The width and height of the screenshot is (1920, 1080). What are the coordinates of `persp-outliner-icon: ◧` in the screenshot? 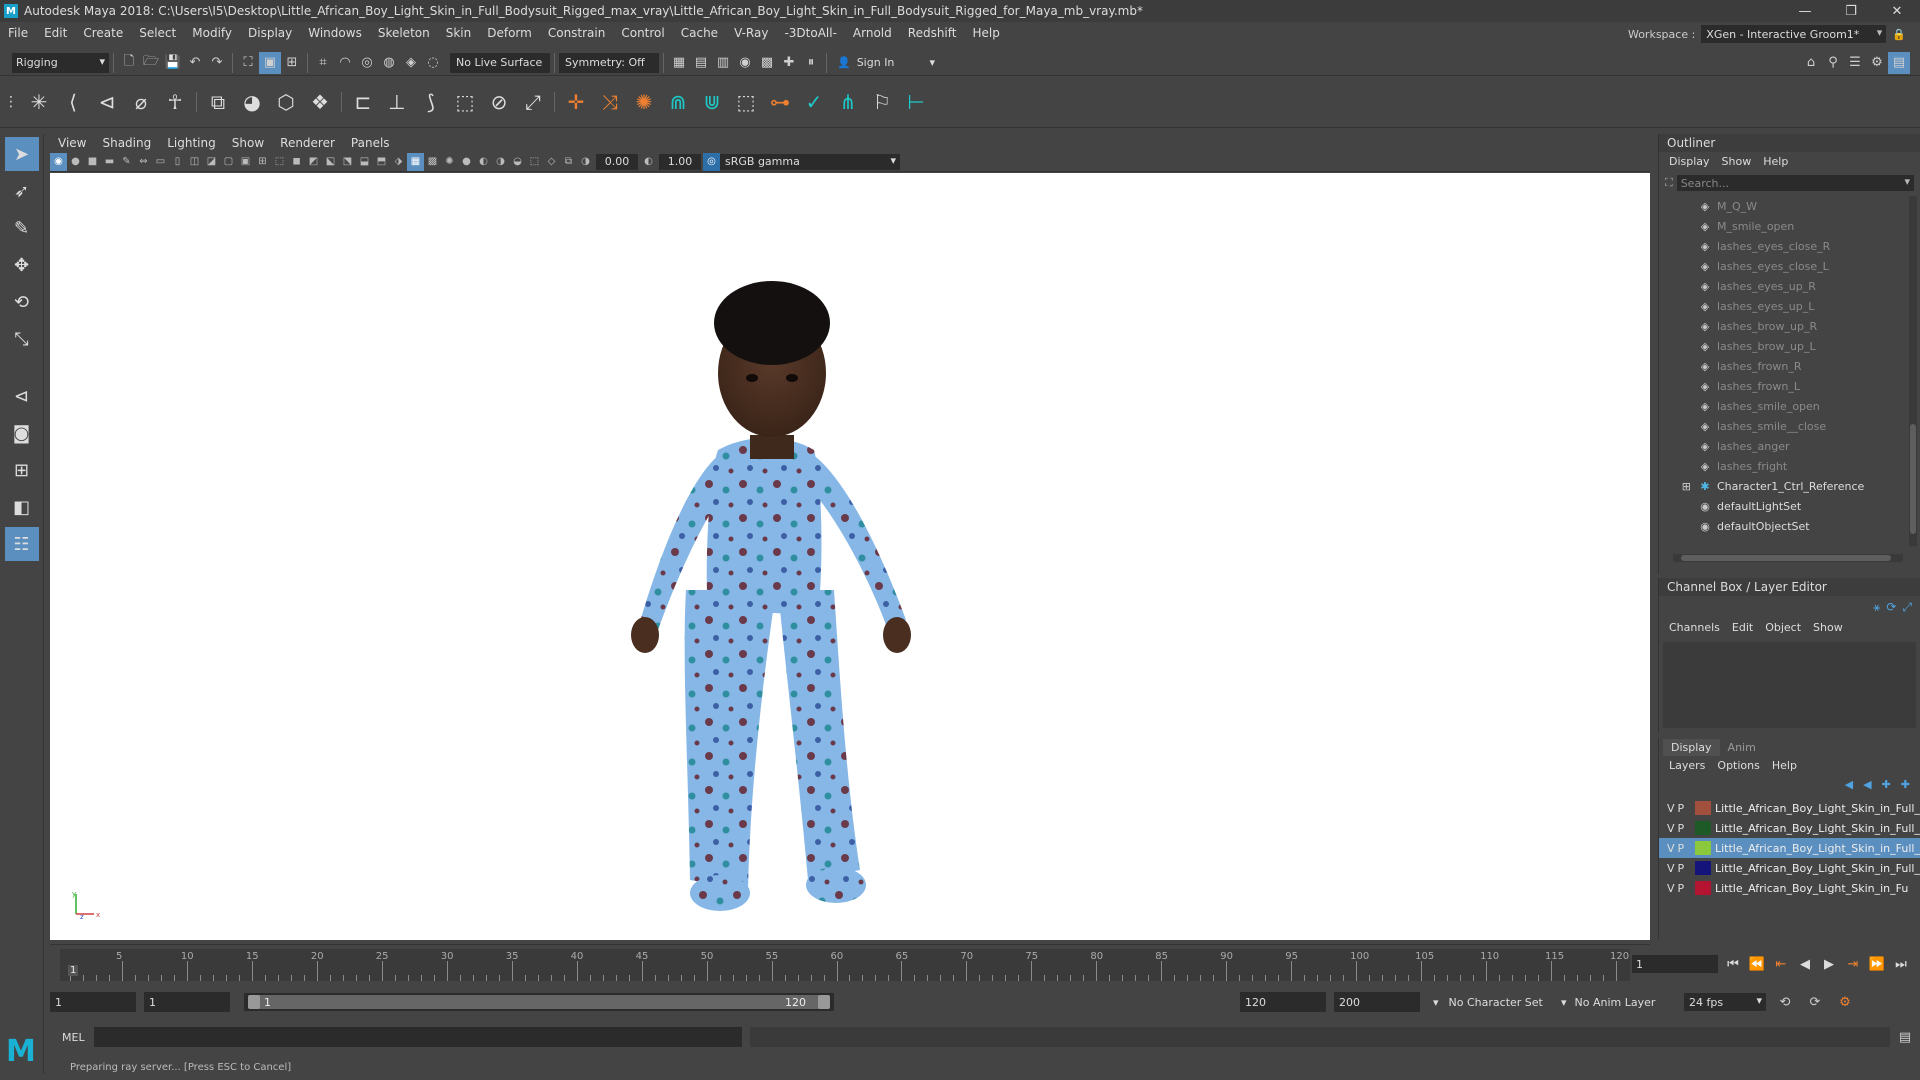 It's located at (22, 507).